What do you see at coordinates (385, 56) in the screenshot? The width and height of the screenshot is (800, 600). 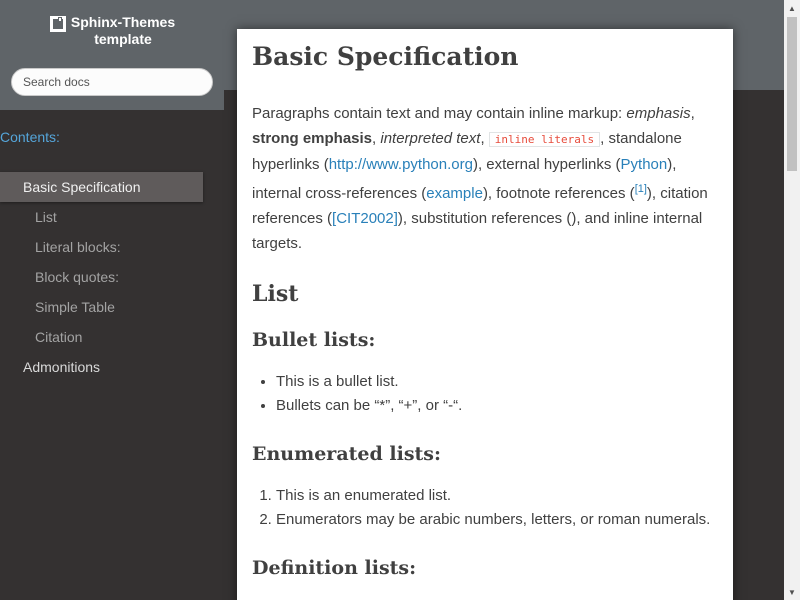 I see `page-title: Basic Specification` at bounding box center [385, 56].